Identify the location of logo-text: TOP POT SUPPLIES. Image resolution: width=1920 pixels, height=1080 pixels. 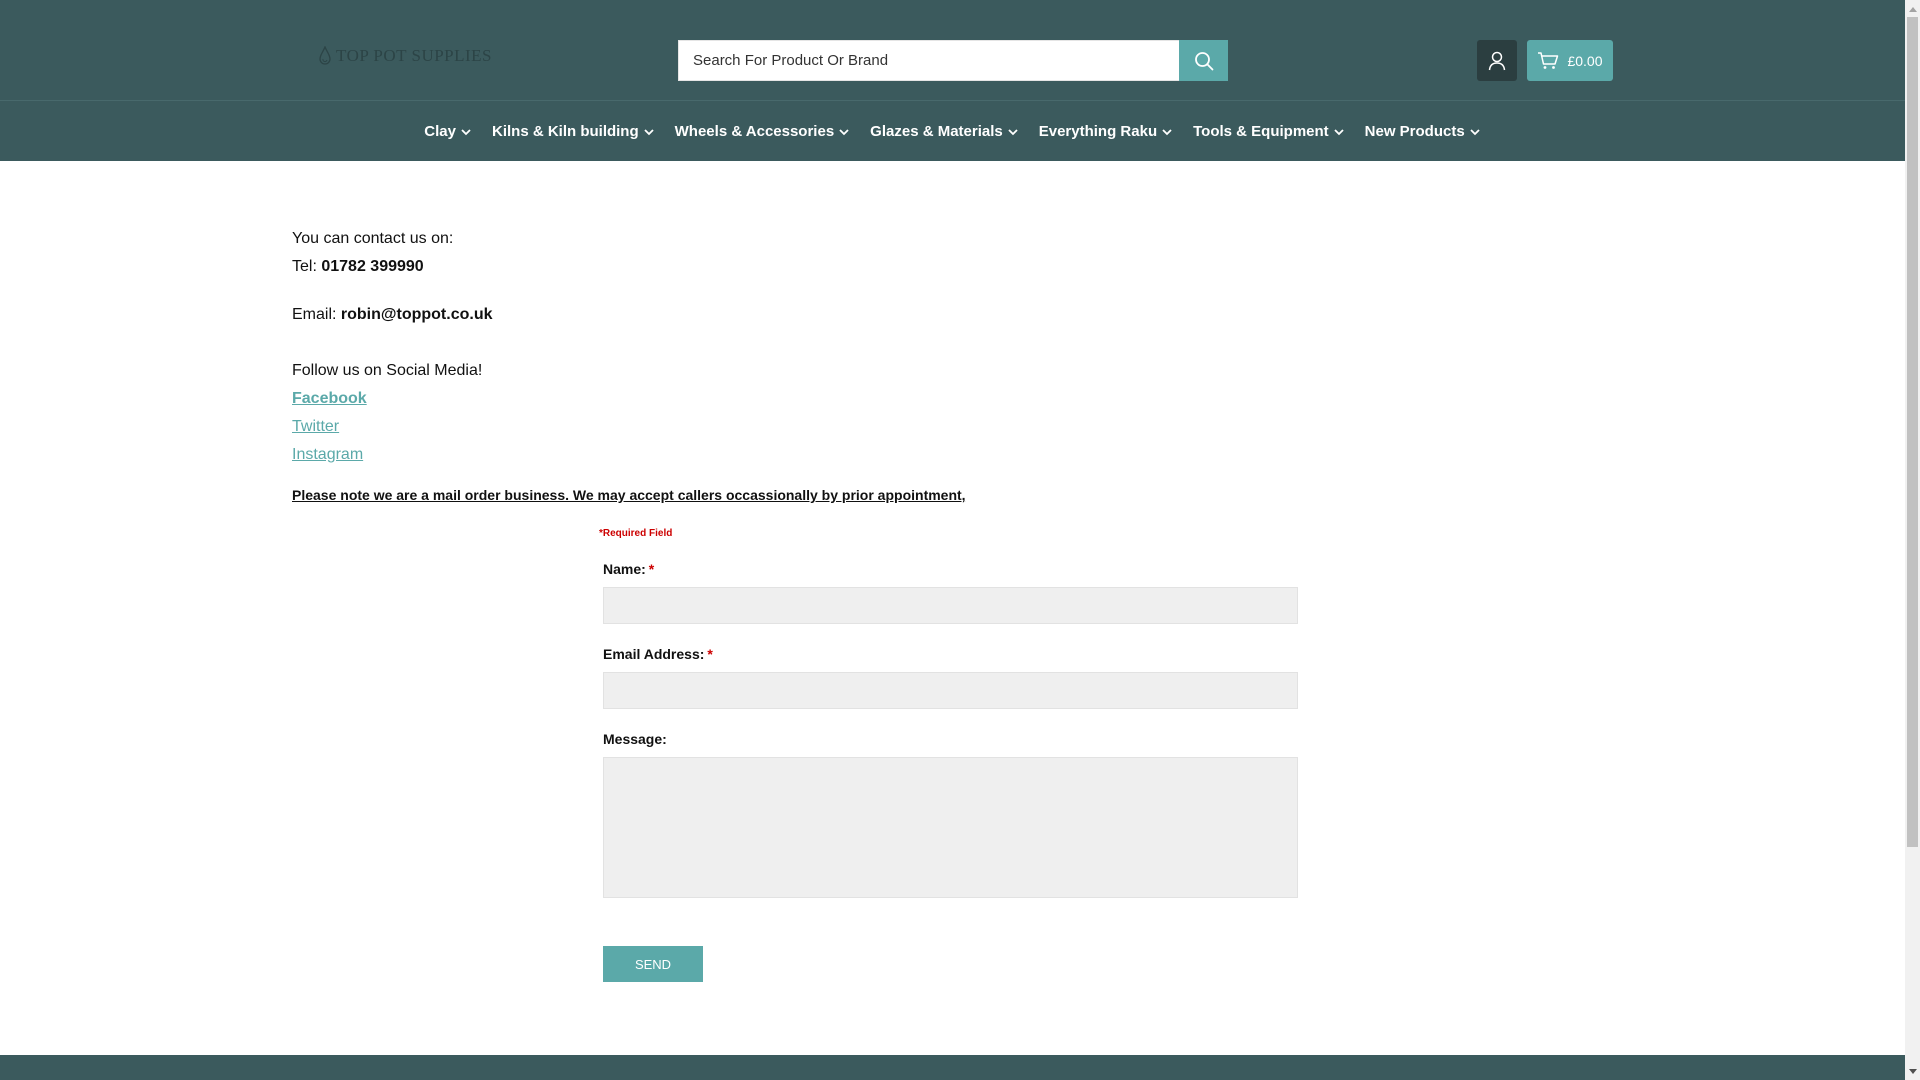
(414, 55).